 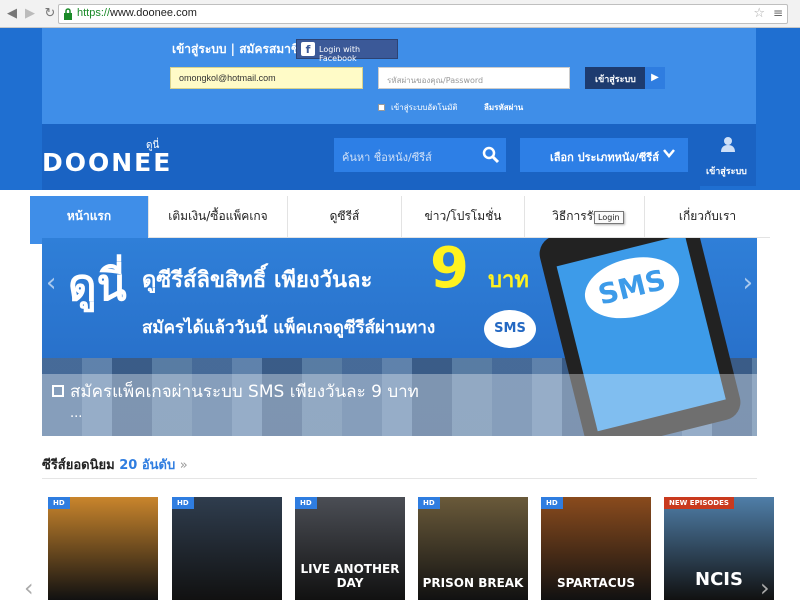 I want to click on login-title: เข้าสู่ระบบ | สมัครสมาชิก, so click(x=239, y=49).